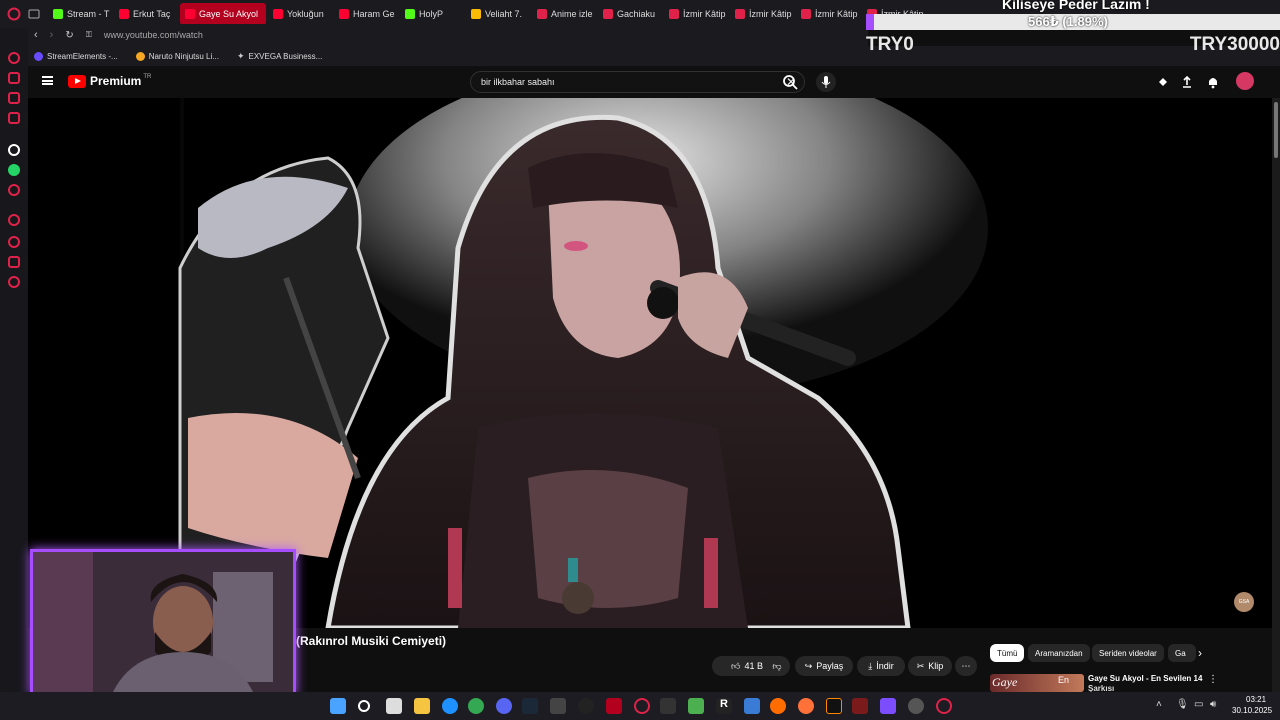 The image size is (1280, 720). Describe the element at coordinates (824, 666) in the screenshot. I see `share-button: ↪ Paylaş` at that location.